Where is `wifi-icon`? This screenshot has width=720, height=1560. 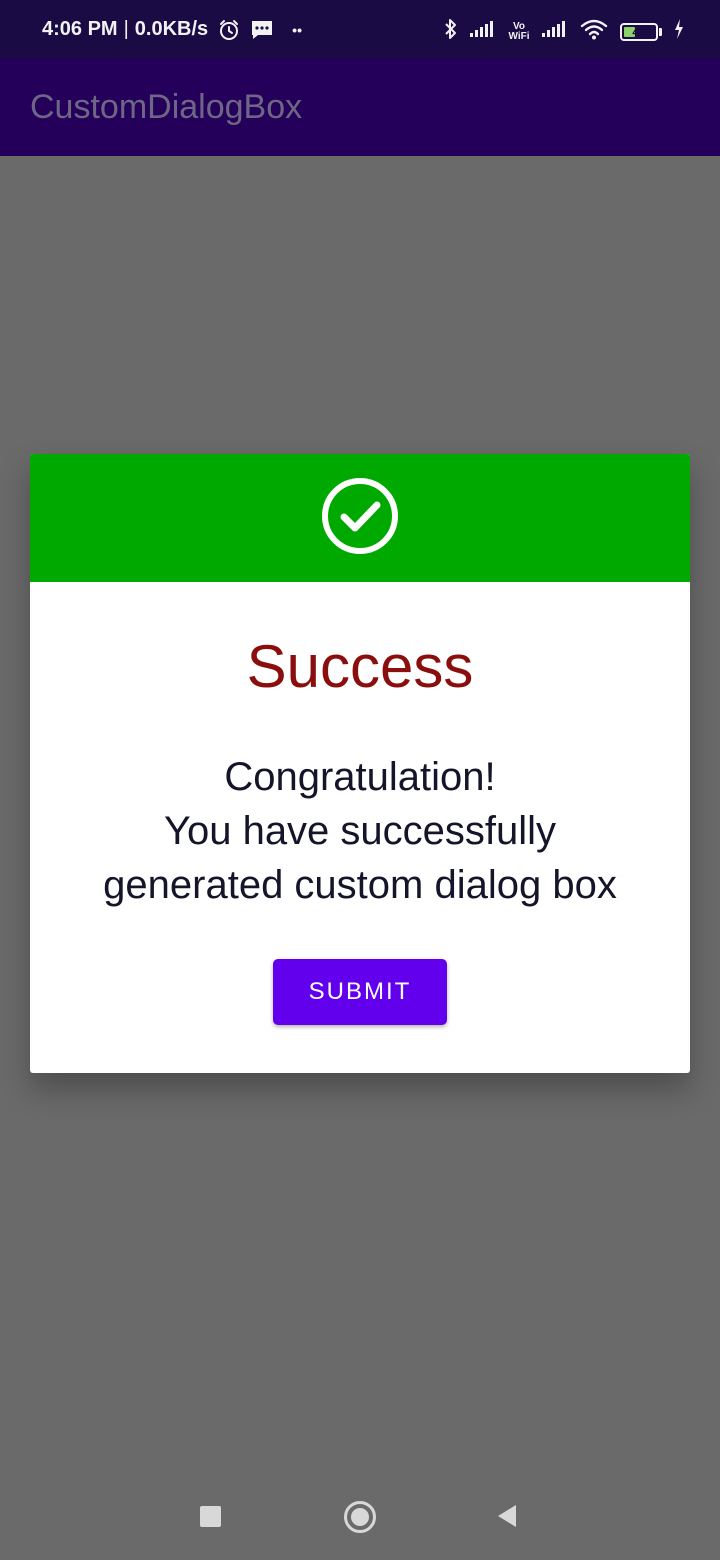 wifi-icon is located at coordinates (594, 31).